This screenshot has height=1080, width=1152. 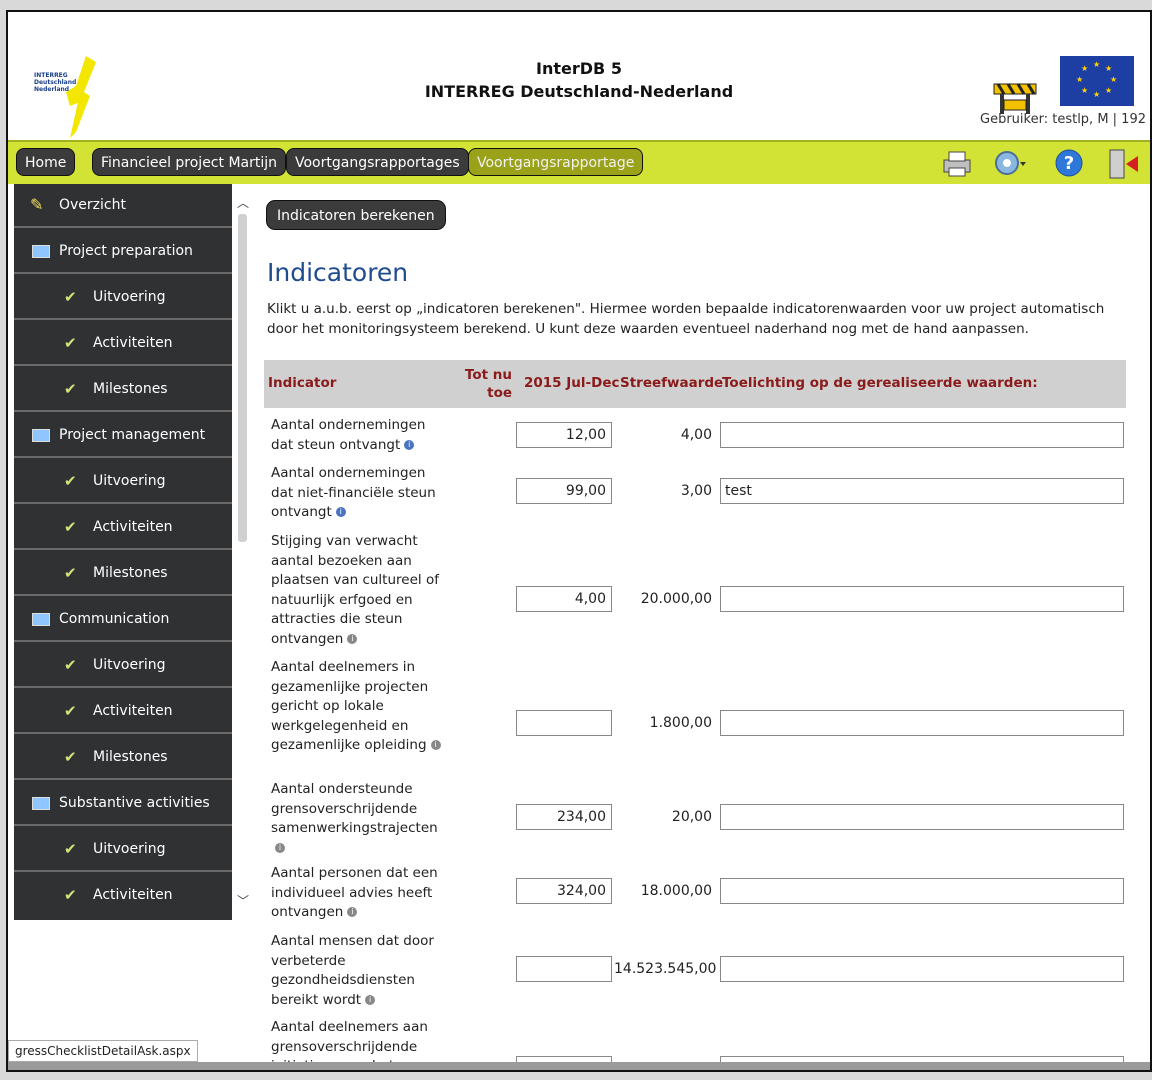 I want to click on header-period: 2015 Jul-Dec, so click(x=572, y=383).